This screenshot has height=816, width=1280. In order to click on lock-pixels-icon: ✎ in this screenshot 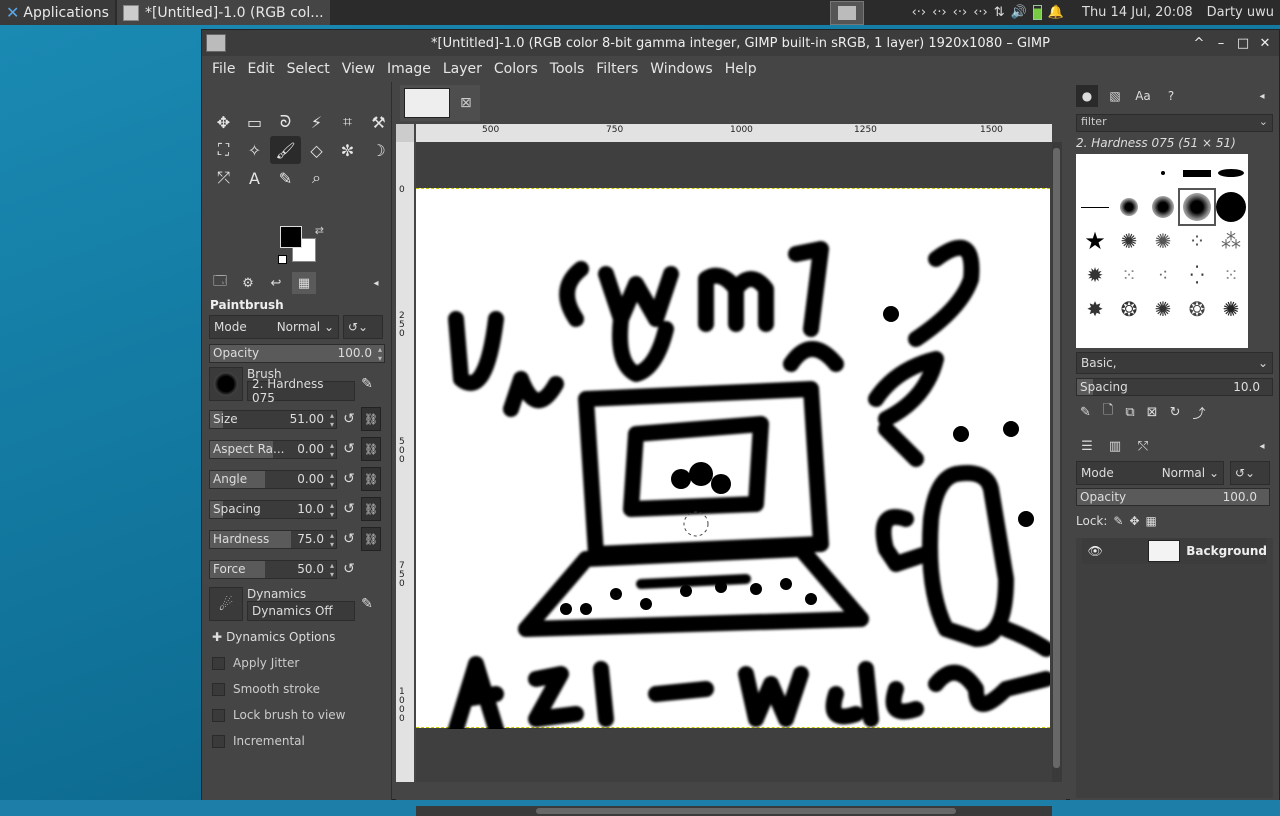, I will do `click(1118, 521)`.